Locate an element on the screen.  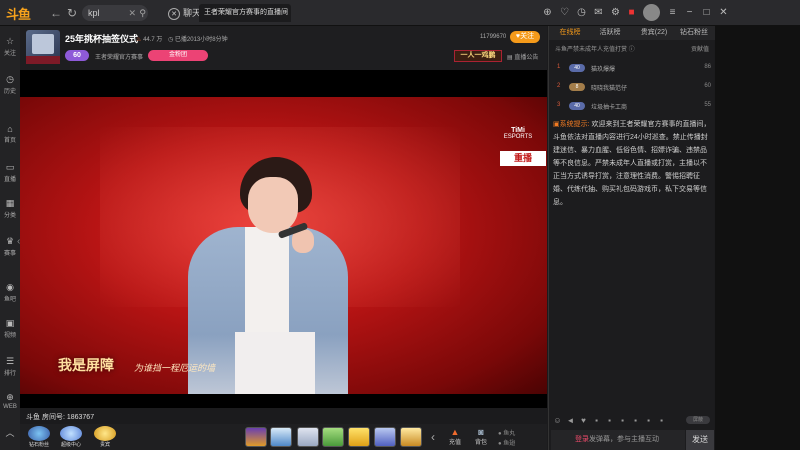
send-button: 发送 is located at coordinates (700, 440).